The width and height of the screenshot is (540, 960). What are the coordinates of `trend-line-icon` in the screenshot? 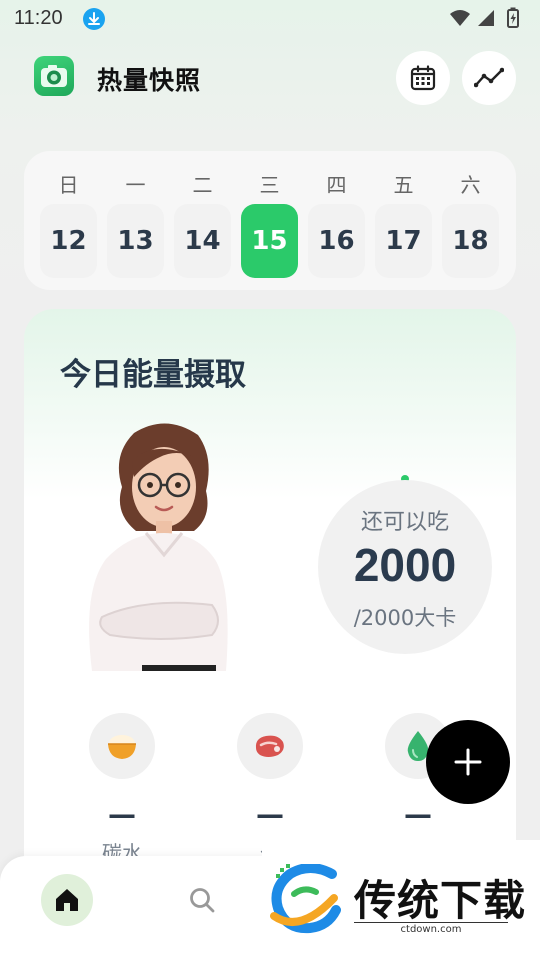 It's located at (489, 77).